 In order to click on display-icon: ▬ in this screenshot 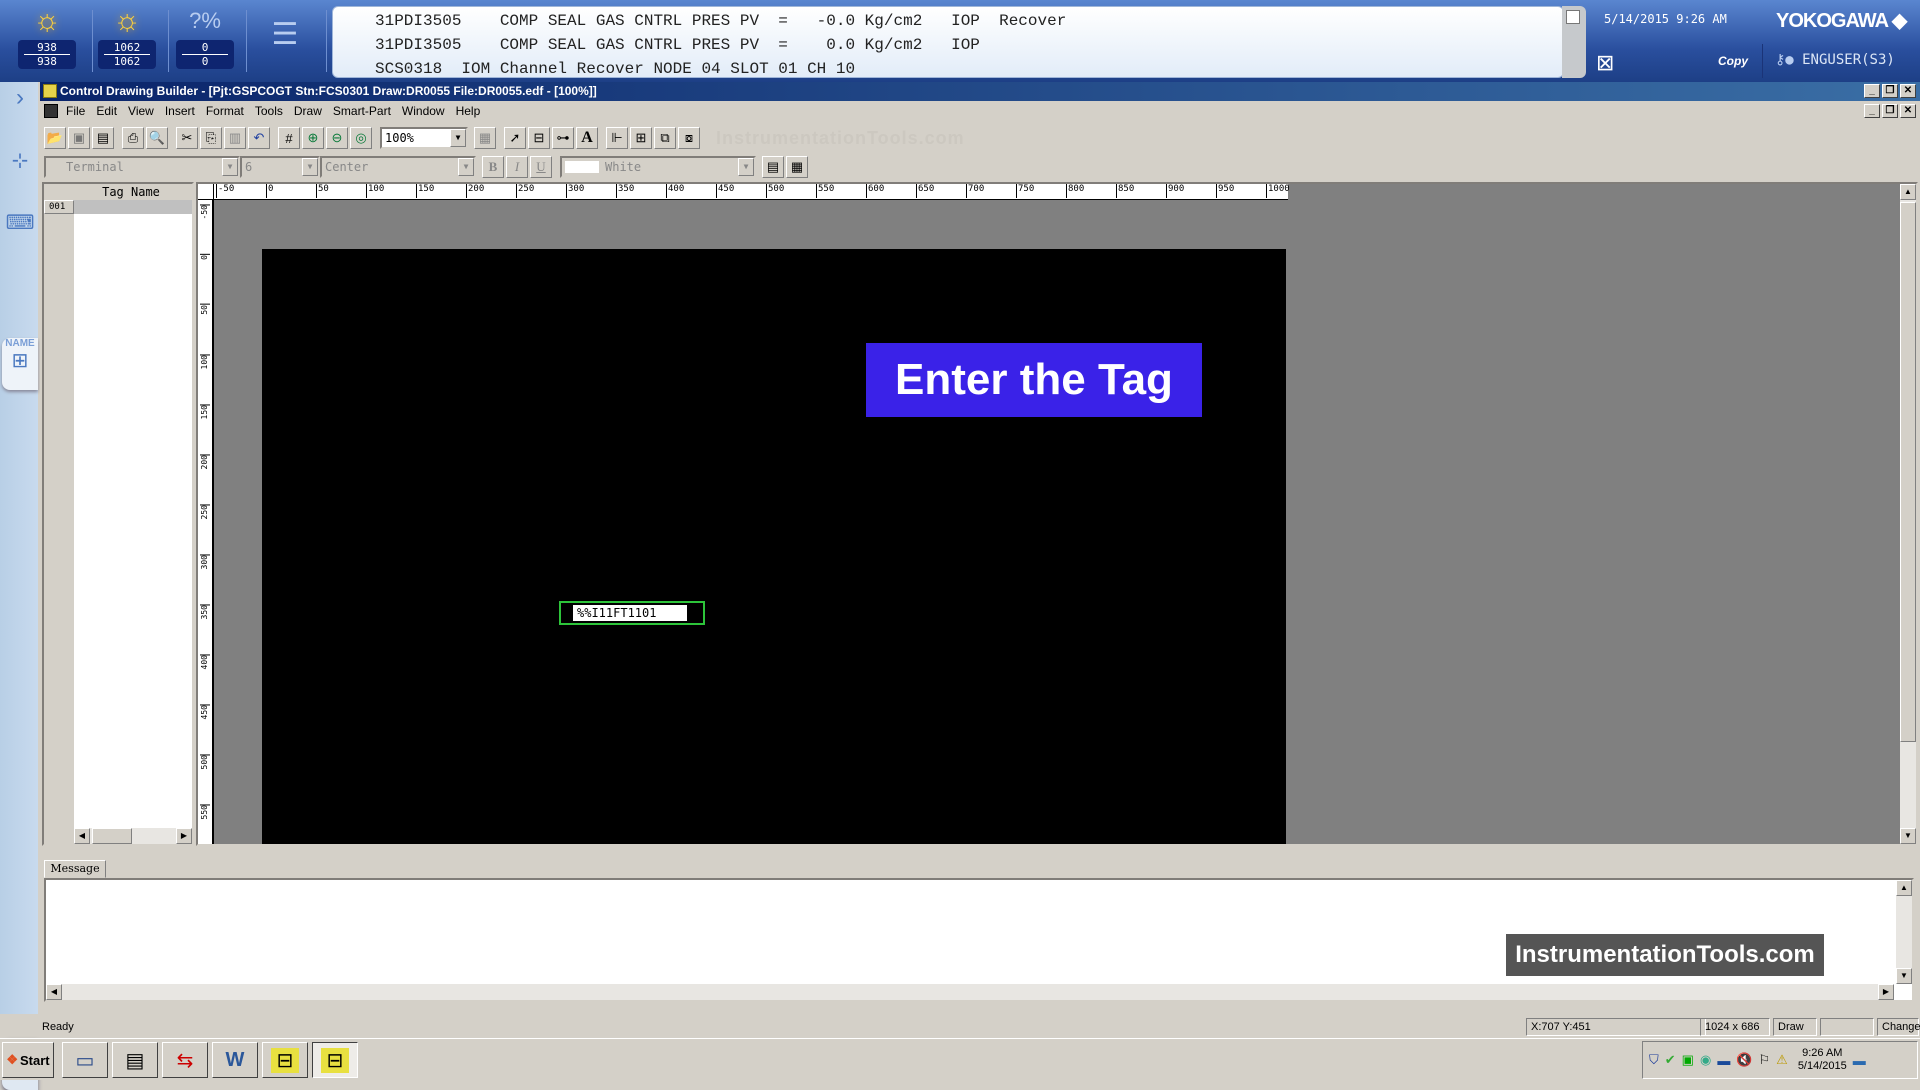, I will do `click(1723, 1060)`.